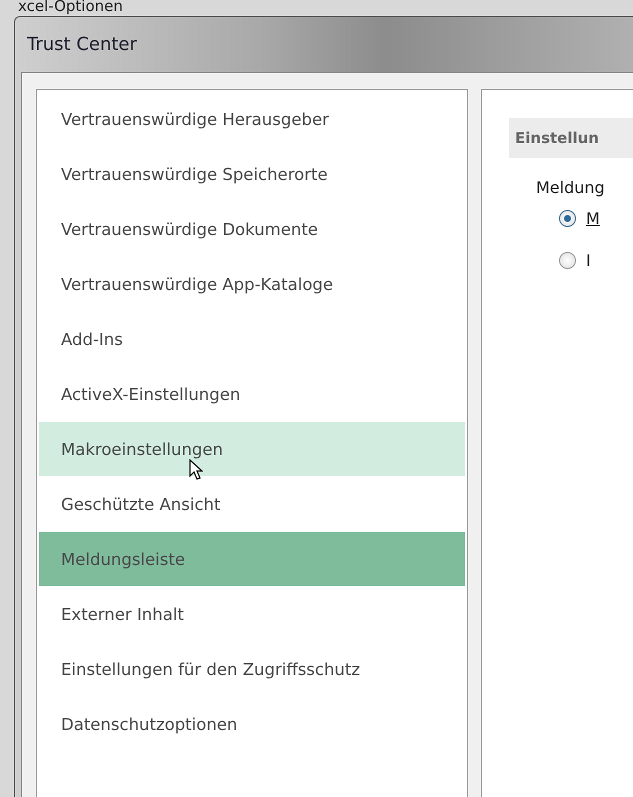  What do you see at coordinates (252, 724) in the screenshot?
I see `sidebar-item: Datenschutzoptionen` at bounding box center [252, 724].